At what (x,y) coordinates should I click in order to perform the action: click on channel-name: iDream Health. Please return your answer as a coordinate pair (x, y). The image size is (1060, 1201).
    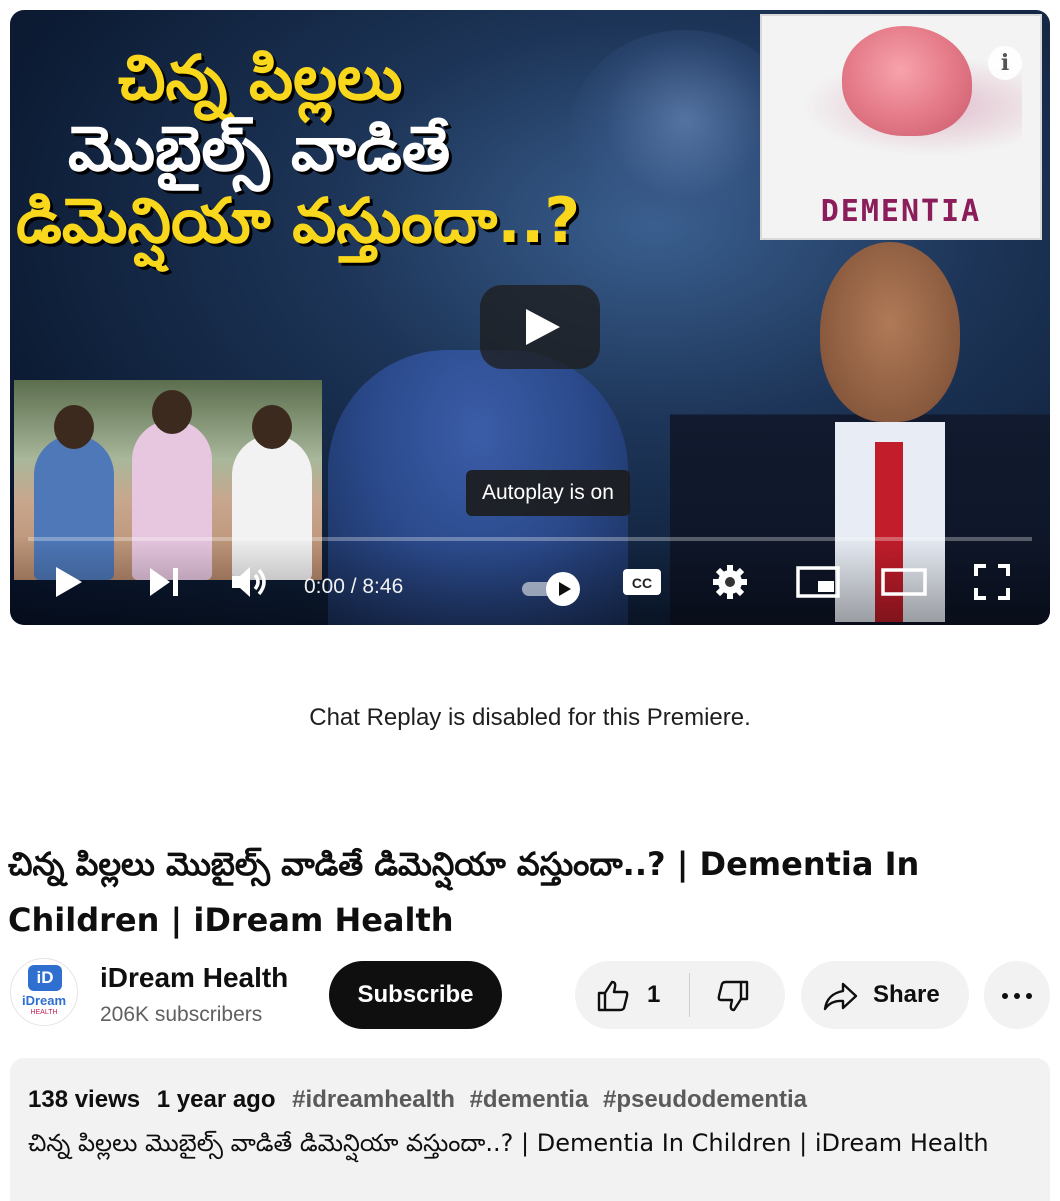
    Looking at the image, I should click on (194, 978).